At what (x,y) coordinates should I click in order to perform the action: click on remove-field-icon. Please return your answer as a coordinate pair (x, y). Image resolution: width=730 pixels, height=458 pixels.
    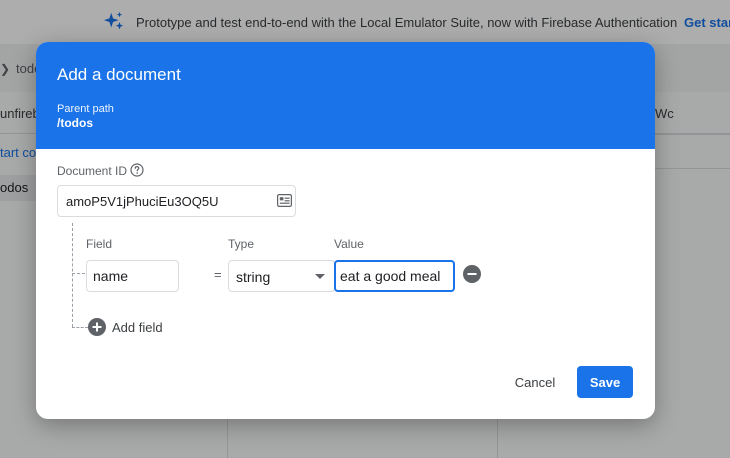
    Looking at the image, I should click on (472, 274).